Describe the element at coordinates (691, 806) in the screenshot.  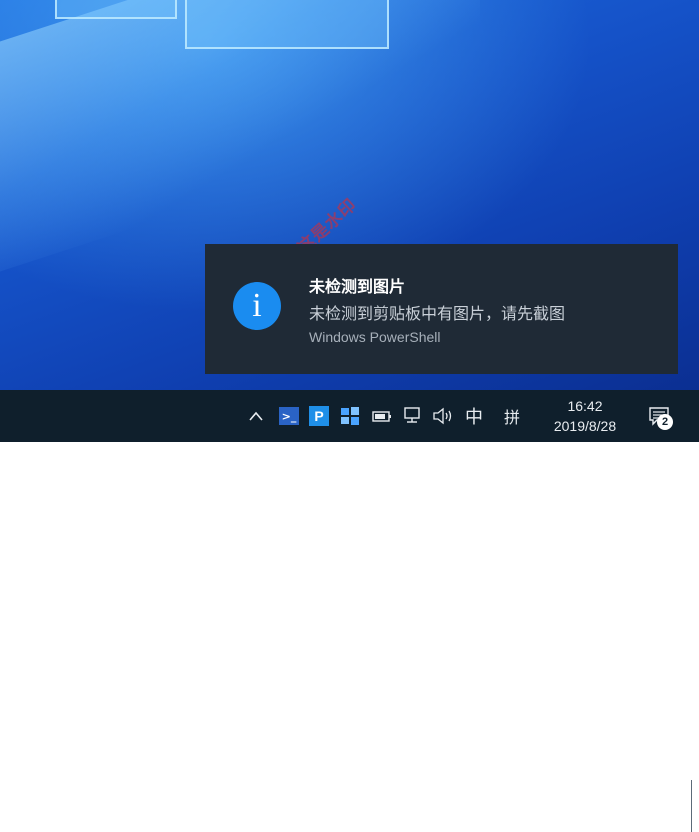
I see `show-desktop-button` at that location.